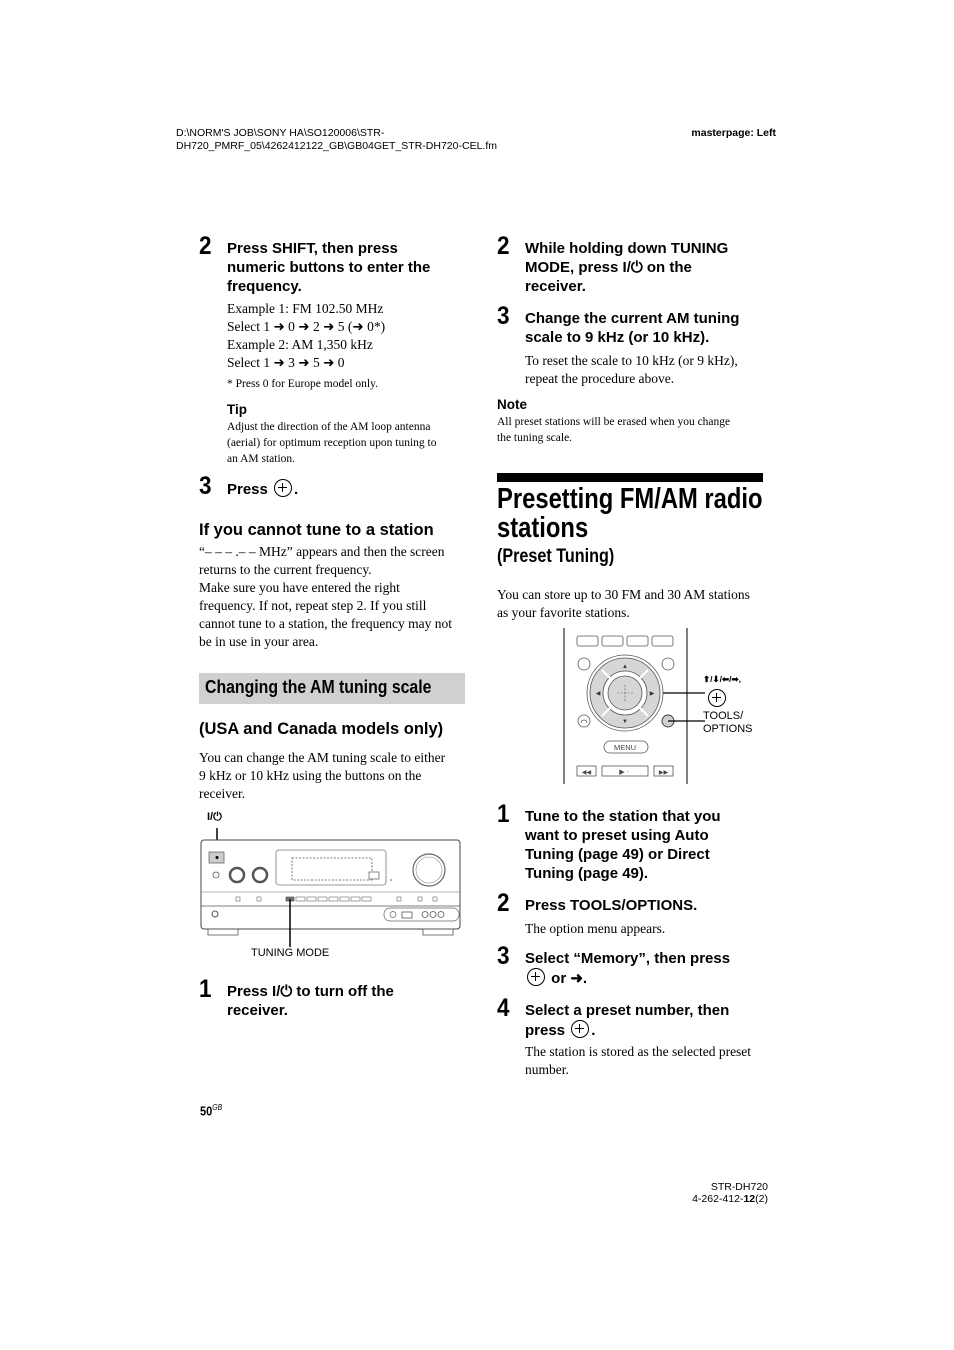  What do you see at coordinates (600, 378) in the screenshot?
I see `step-3-body-line: repeat the procedure above.` at bounding box center [600, 378].